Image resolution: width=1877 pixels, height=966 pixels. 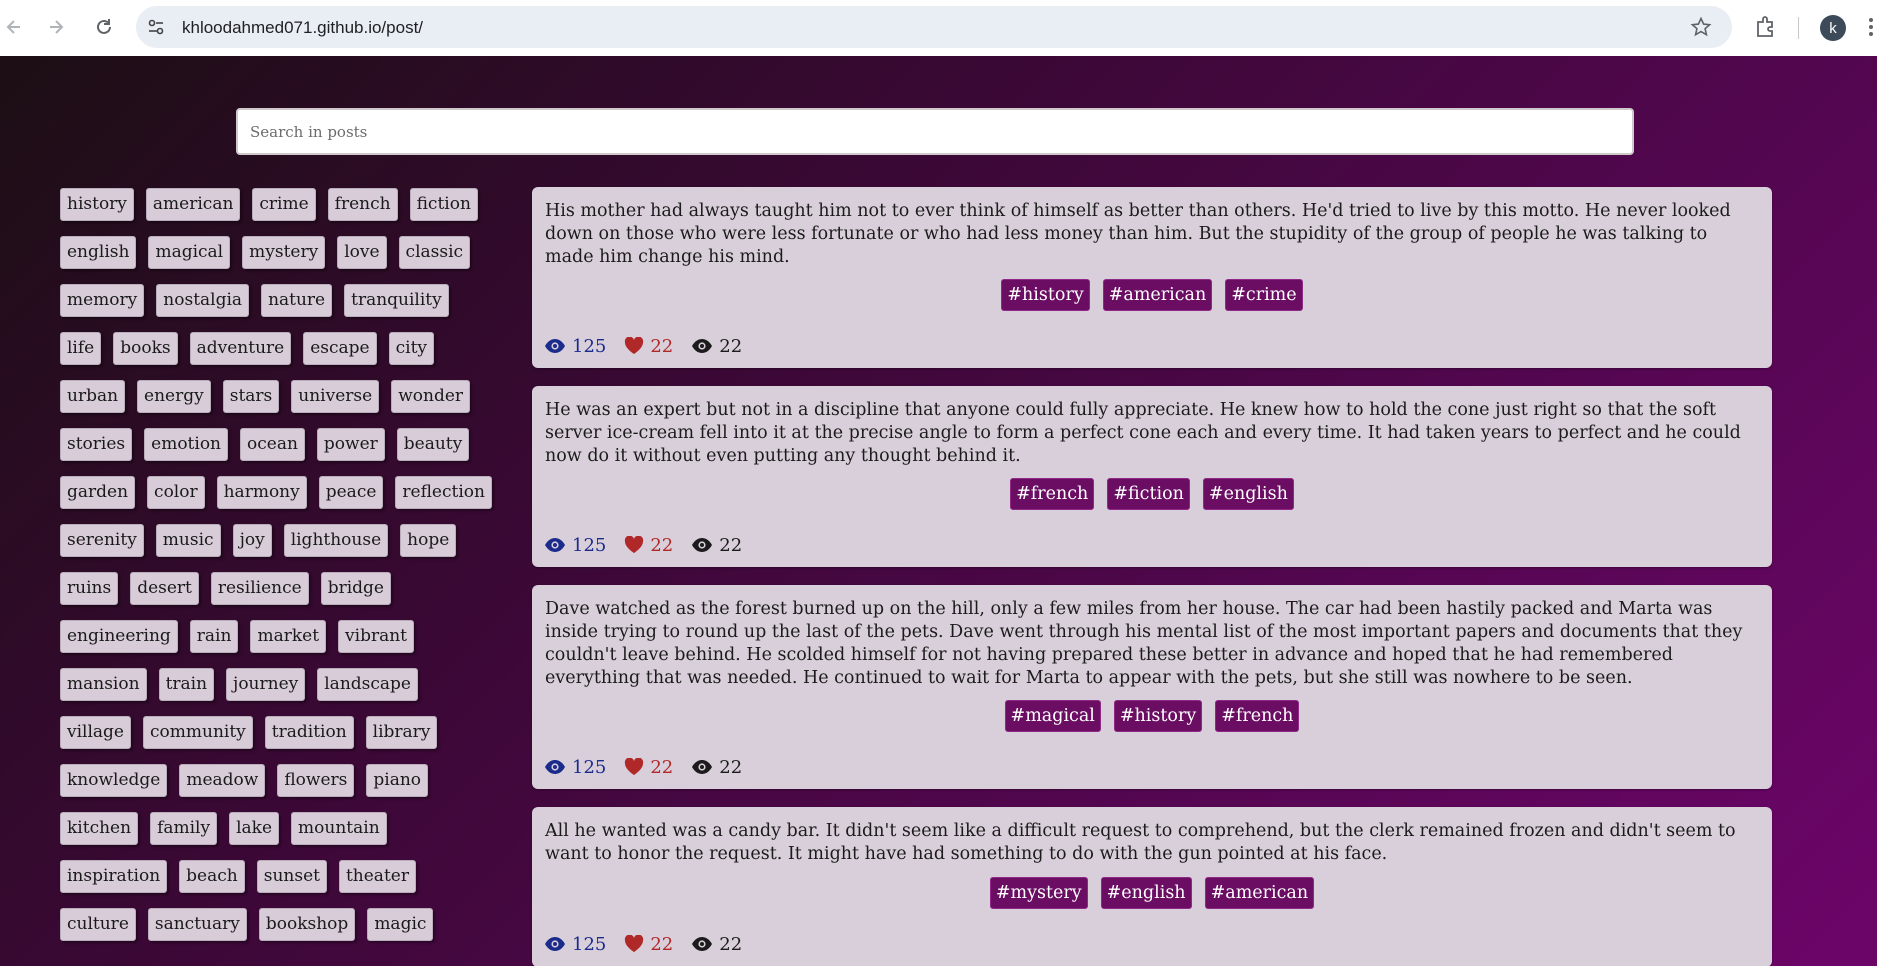 I want to click on tag-chip: resilience, so click(x=259, y=588).